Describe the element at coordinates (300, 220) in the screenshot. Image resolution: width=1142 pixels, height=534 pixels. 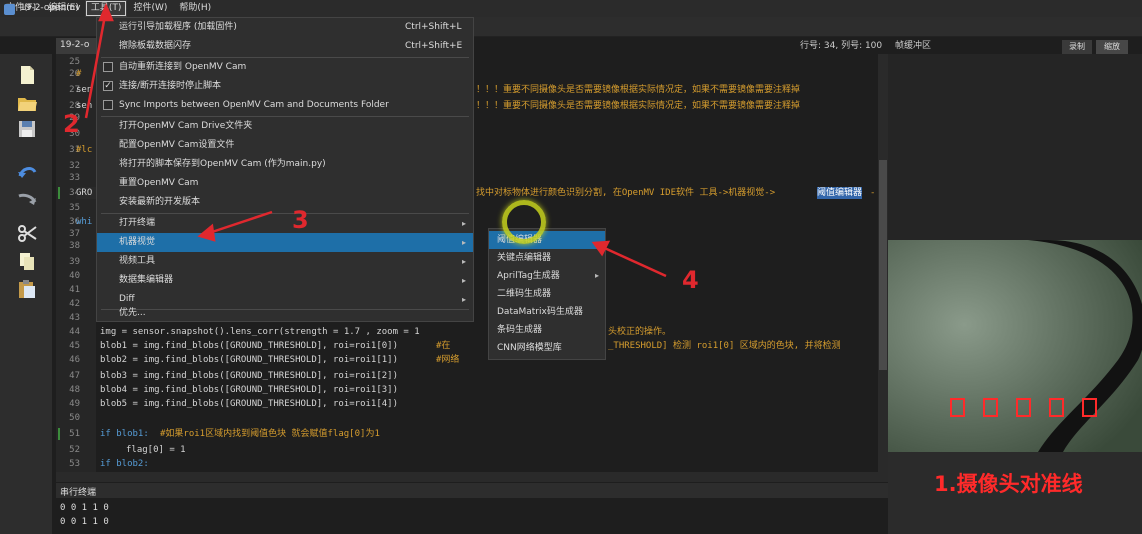
I see `annotation-number-3: 3` at that location.